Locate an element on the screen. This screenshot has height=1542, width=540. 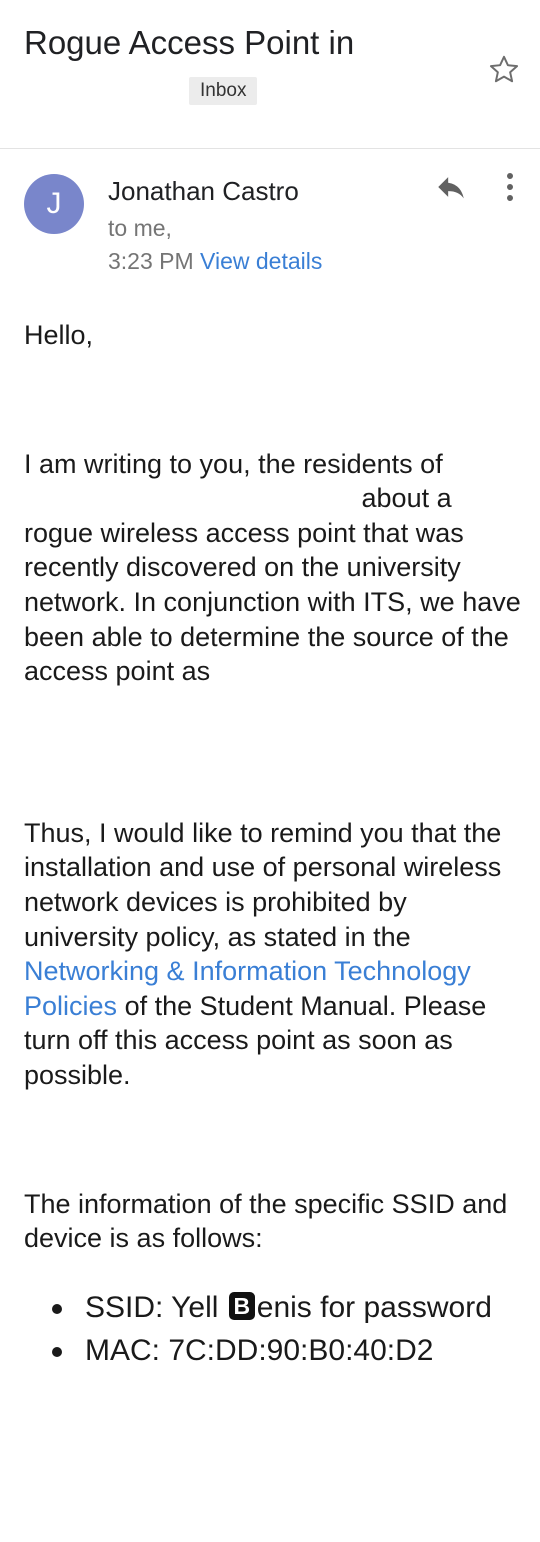
message-time: 3:23 PM is located at coordinates (151, 261).